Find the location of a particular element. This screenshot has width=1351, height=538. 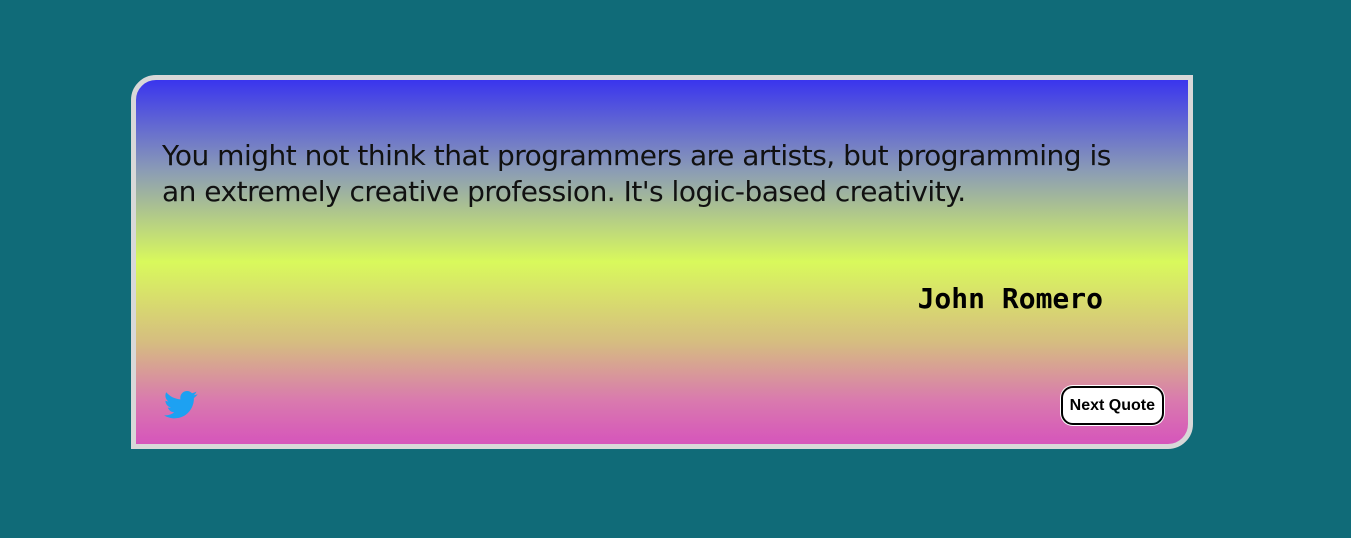

next-quote-button: Next Quote is located at coordinates (1112, 405).